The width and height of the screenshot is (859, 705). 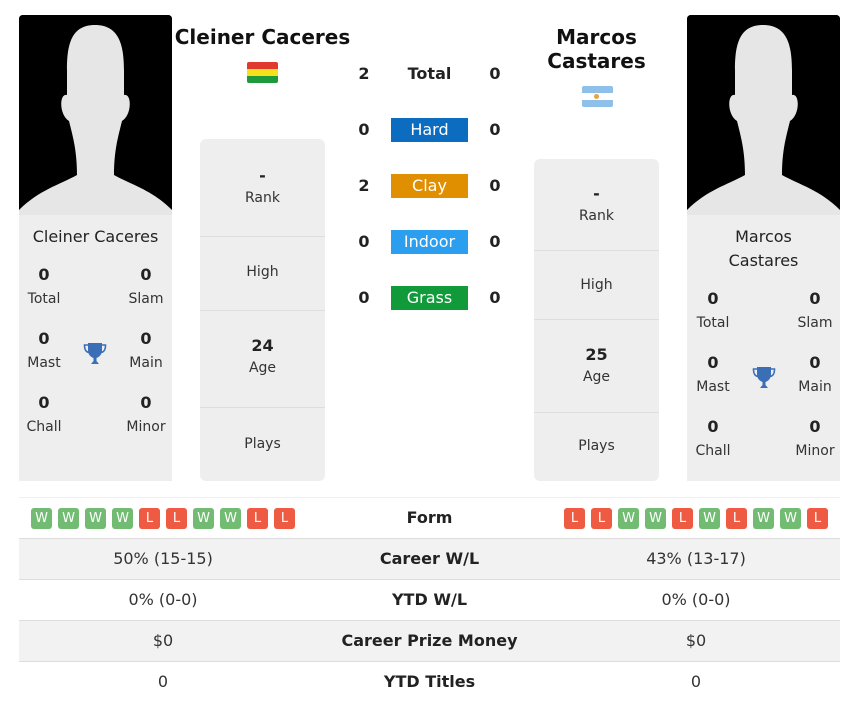 What do you see at coordinates (163, 640) in the screenshot?
I see `prize-money-left: $0` at bounding box center [163, 640].